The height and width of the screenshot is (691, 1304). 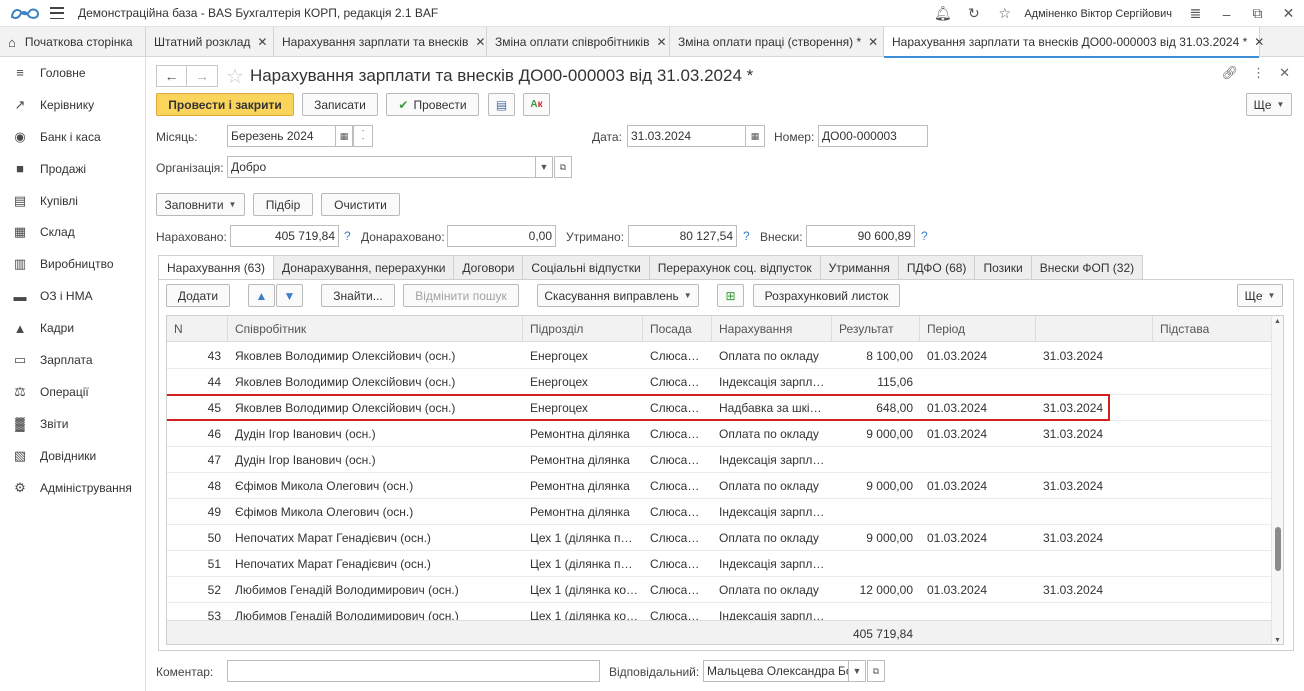 What do you see at coordinates (360, 204) in the screenshot?
I see `clear-button: Очистити` at bounding box center [360, 204].